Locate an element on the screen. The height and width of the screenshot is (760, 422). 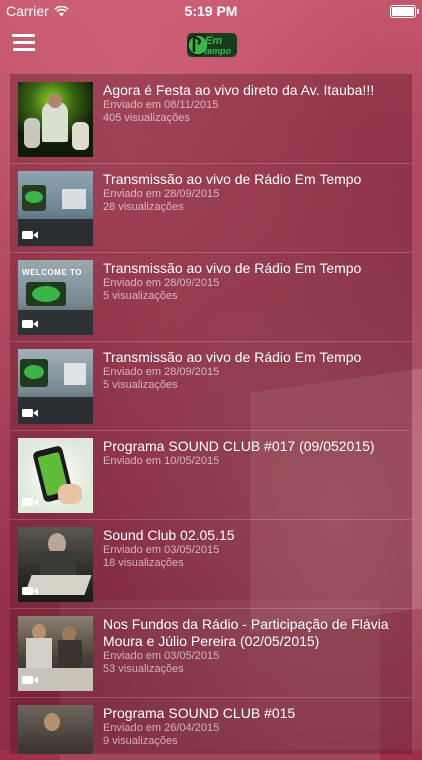
navigation-bar: Em tempo is located at coordinates (211, 44).